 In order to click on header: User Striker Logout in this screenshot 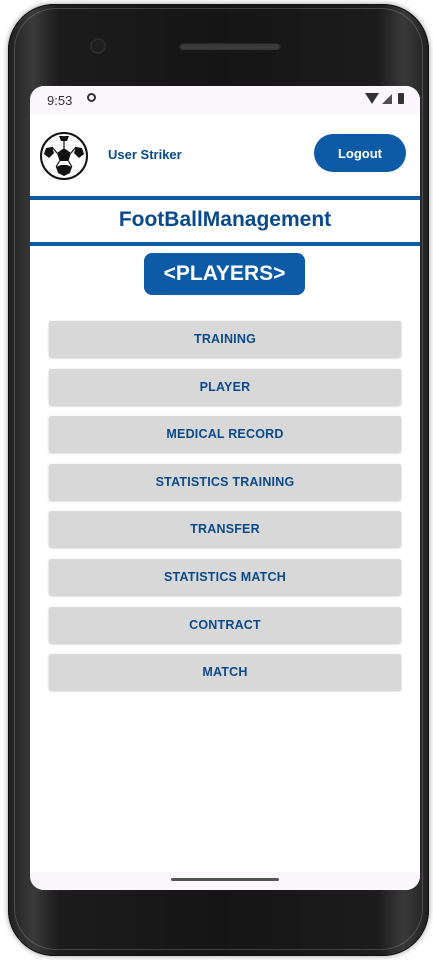, I will do `click(225, 155)`.